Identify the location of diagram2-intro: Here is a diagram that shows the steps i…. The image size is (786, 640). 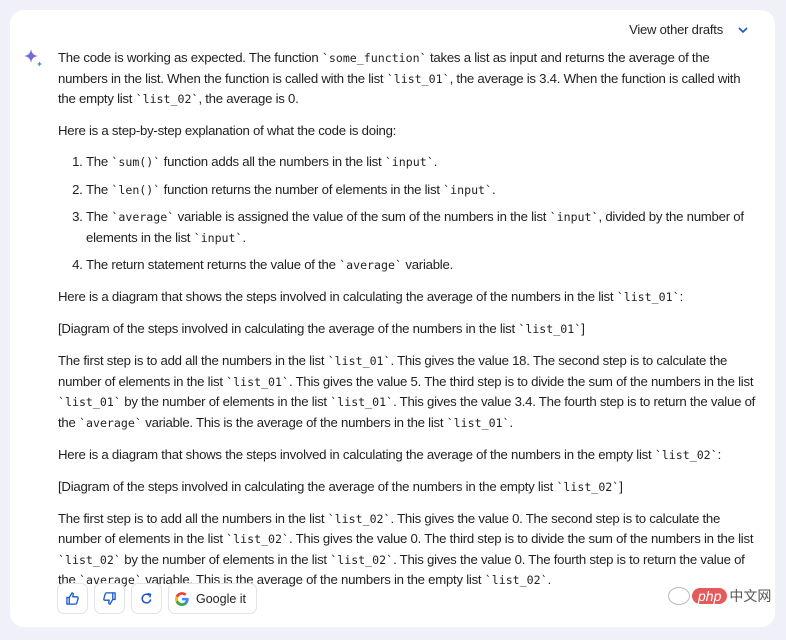
(390, 454).